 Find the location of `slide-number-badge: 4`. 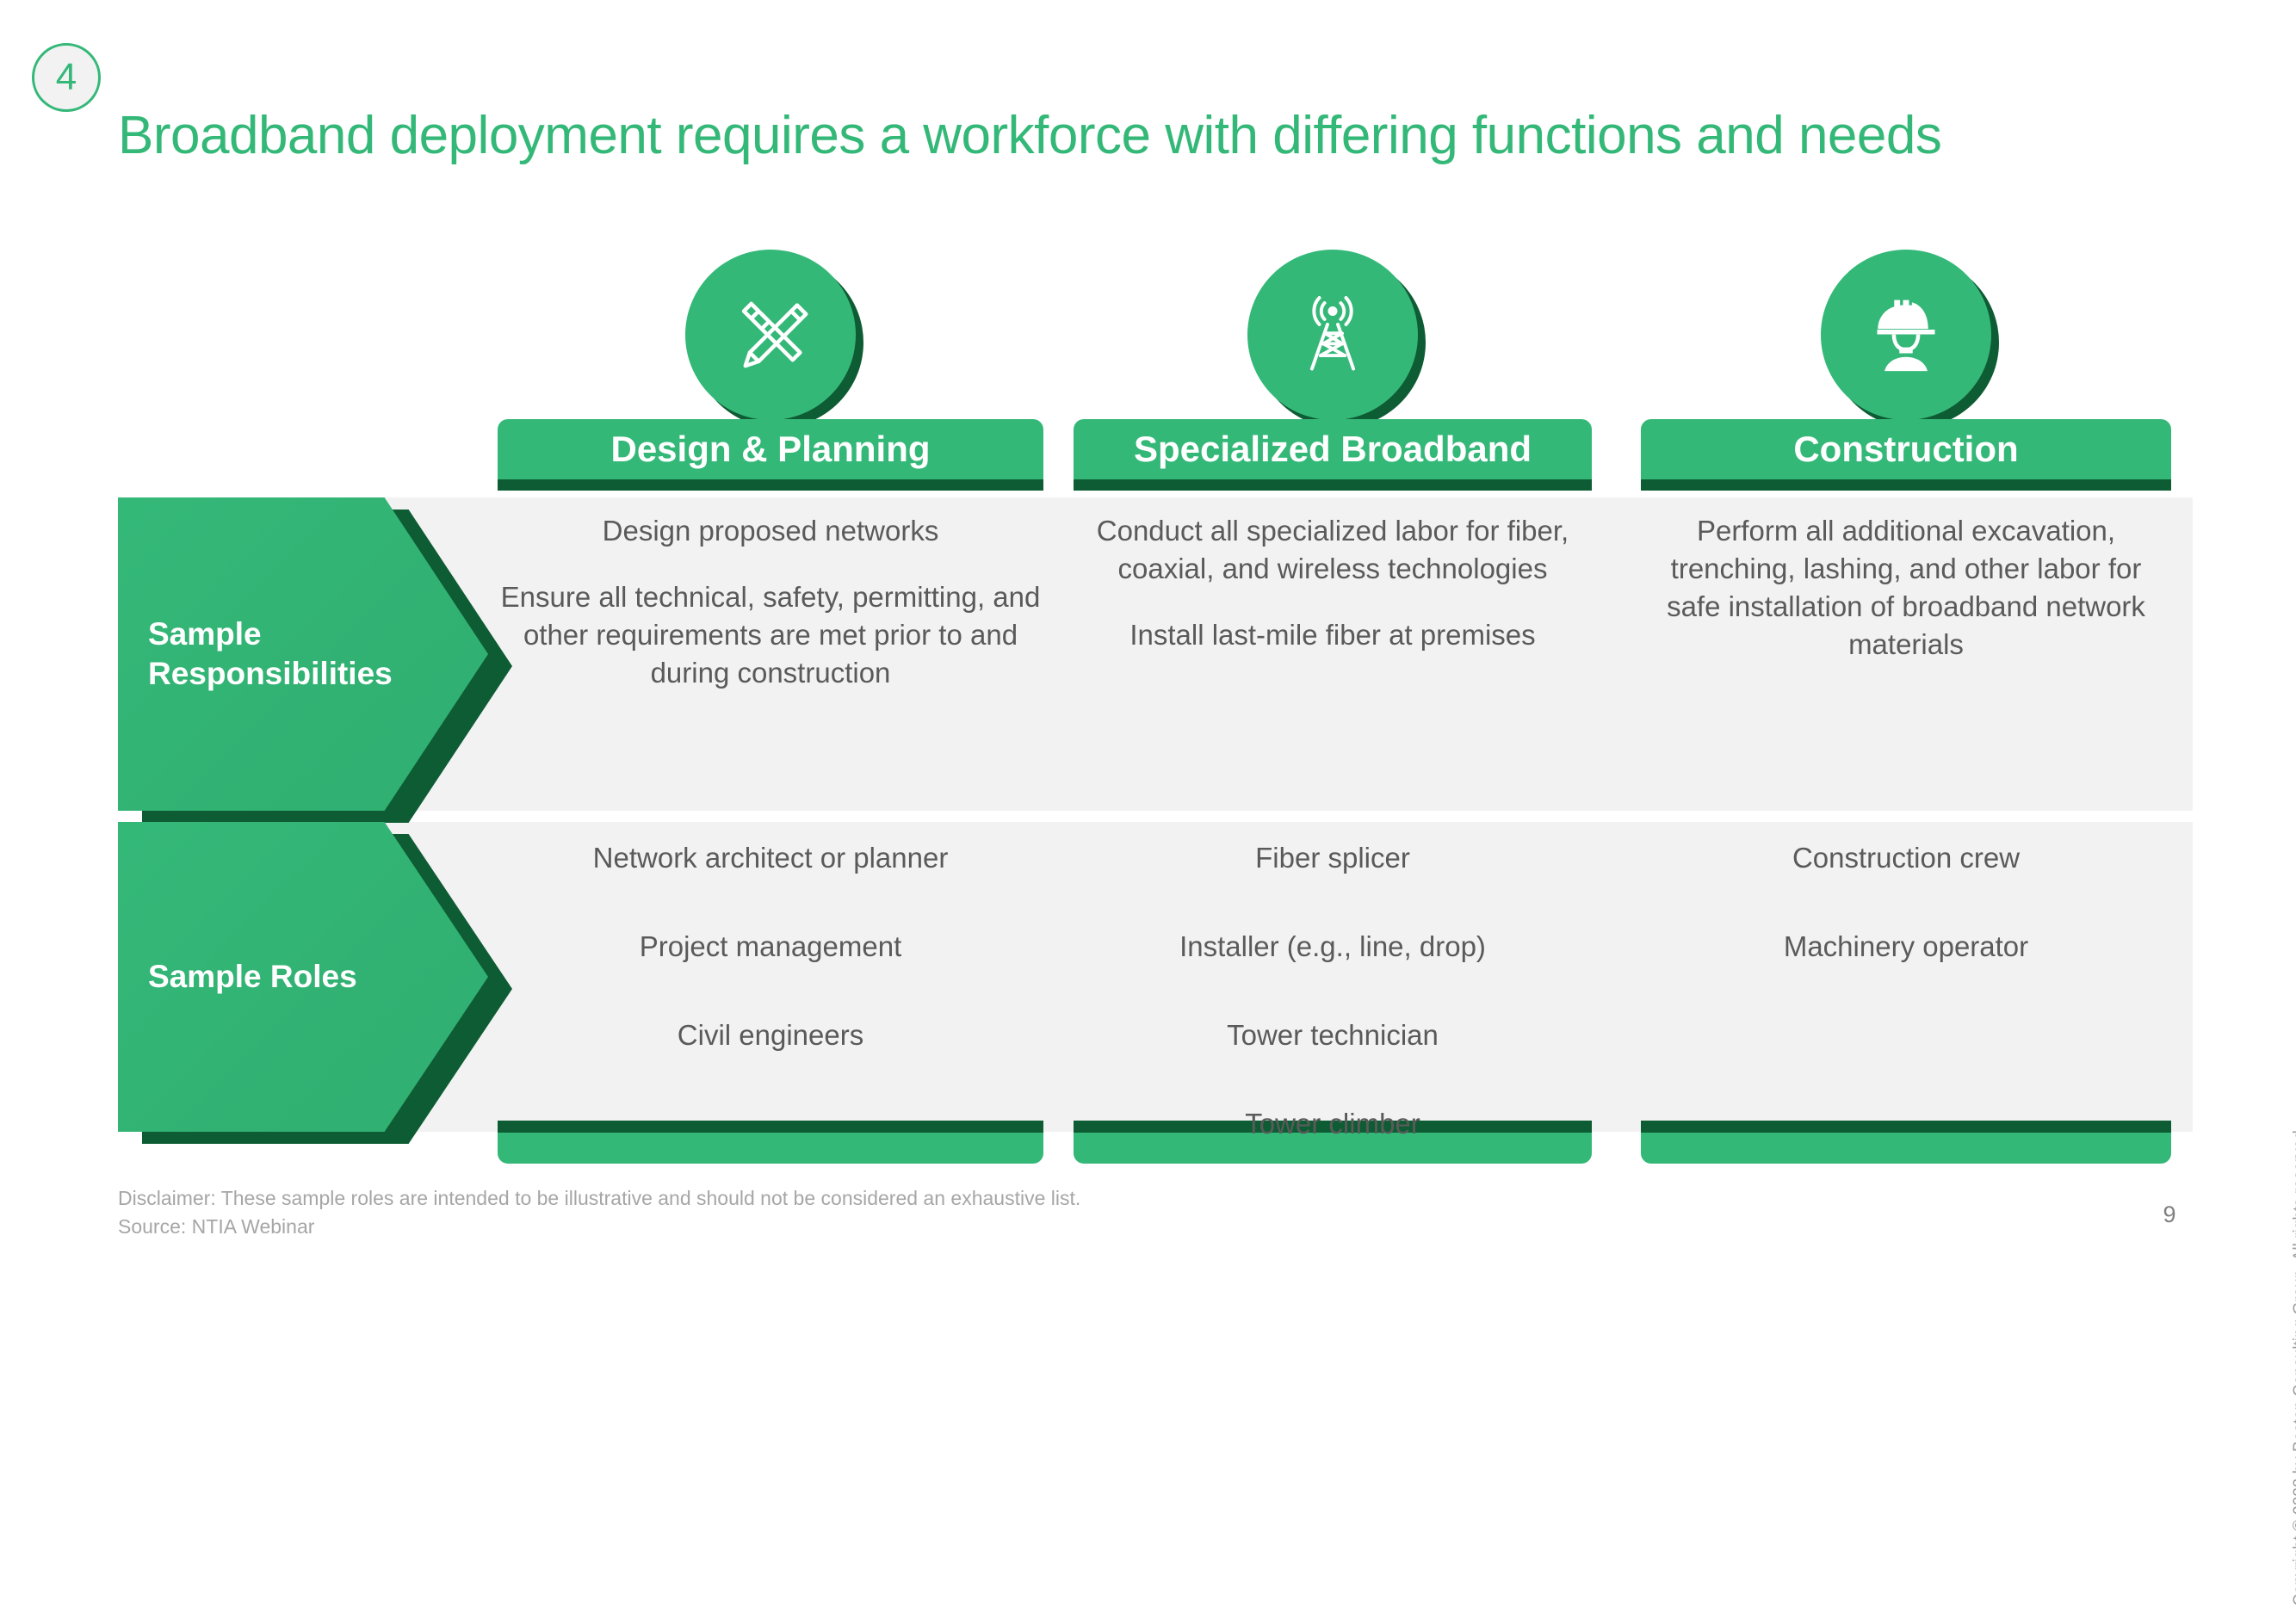

slide-number-badge: 4 is located at coordinates (66, 77).